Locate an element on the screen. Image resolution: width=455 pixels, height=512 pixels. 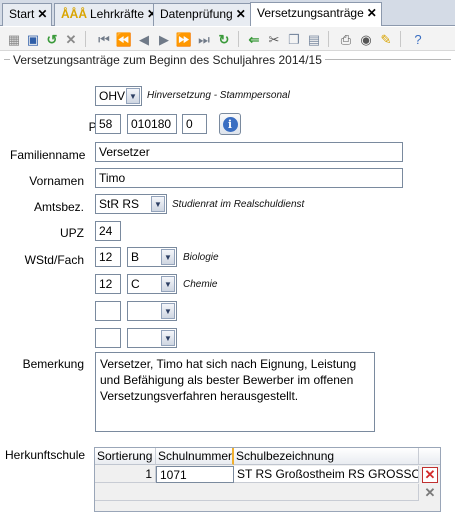
info-icon: i is located at coordinates (230, 124).